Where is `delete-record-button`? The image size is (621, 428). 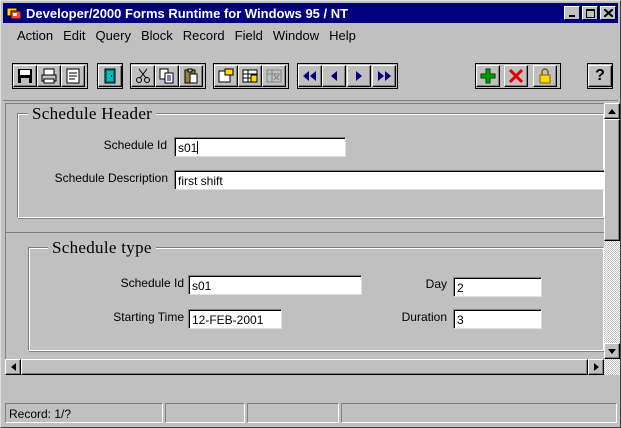
delete-record-button is located at coordinates (516, 76).